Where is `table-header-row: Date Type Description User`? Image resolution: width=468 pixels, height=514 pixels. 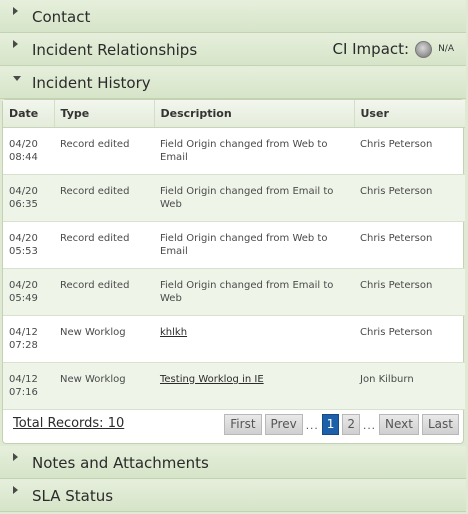
table-header-row: Date Type Description User is located at coordinates (234, 114).